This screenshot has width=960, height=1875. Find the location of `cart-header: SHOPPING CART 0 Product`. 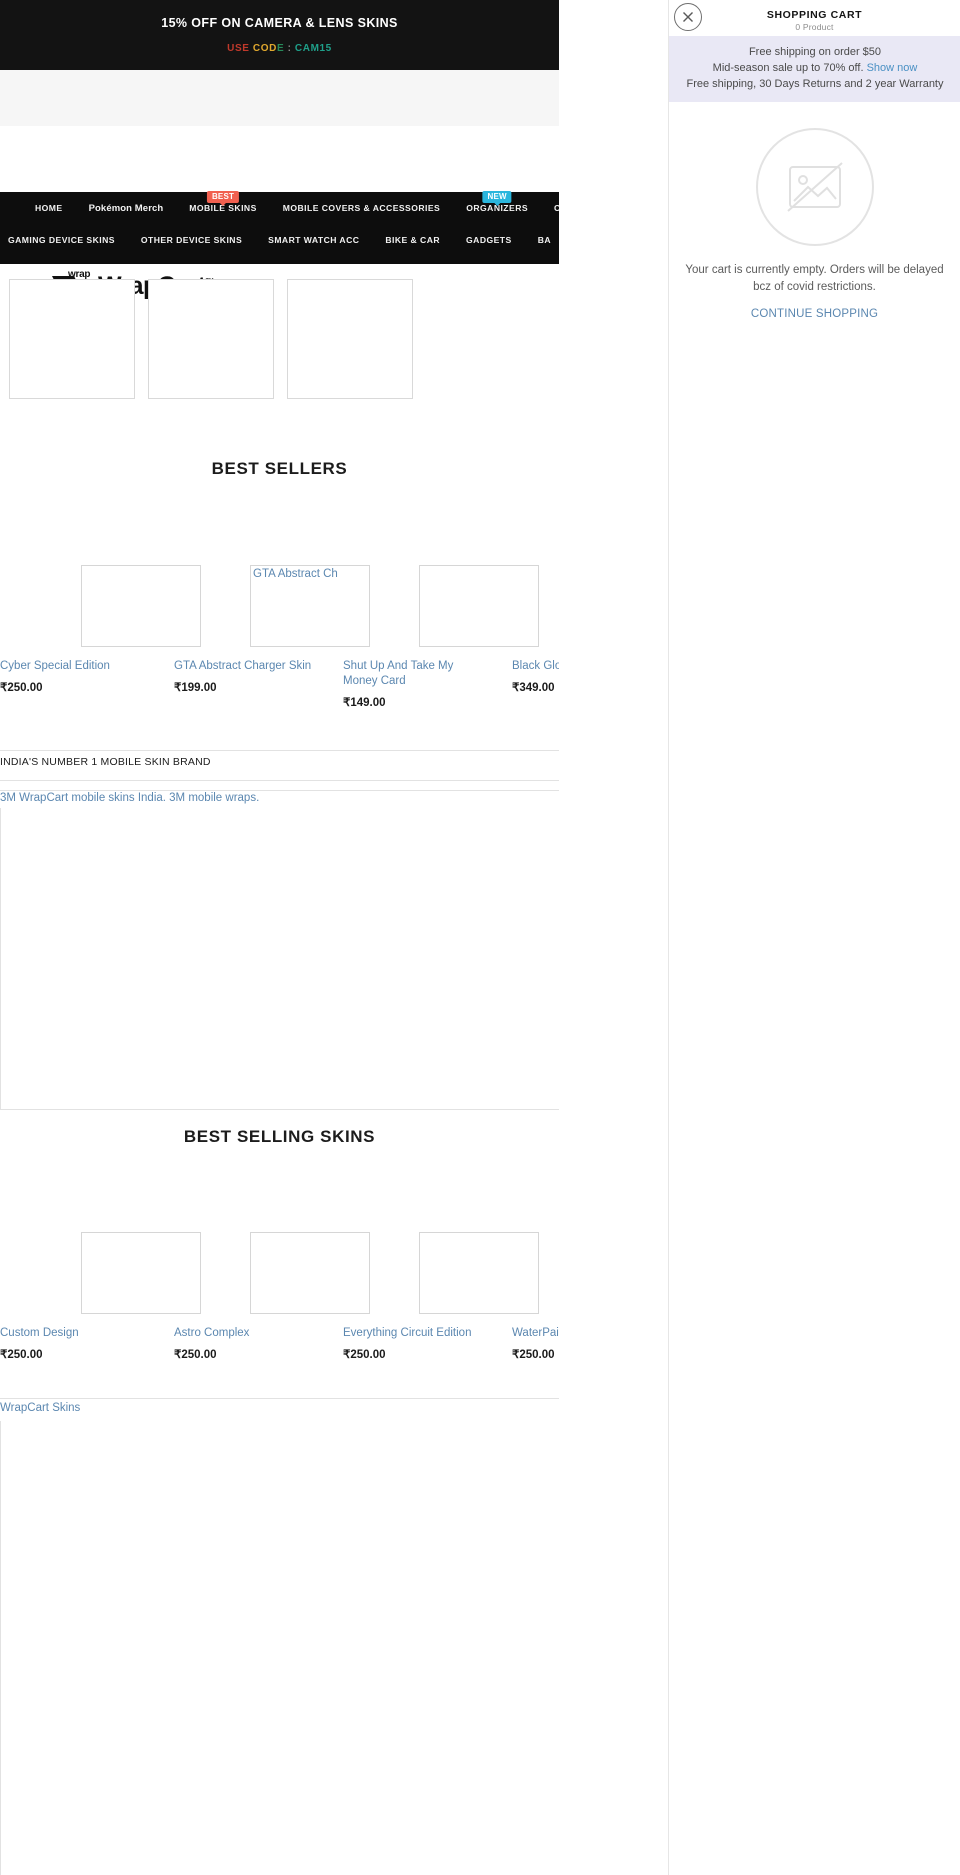

cart-header: SHOPPING CART 0 Product is located at coordinates (814, 18).